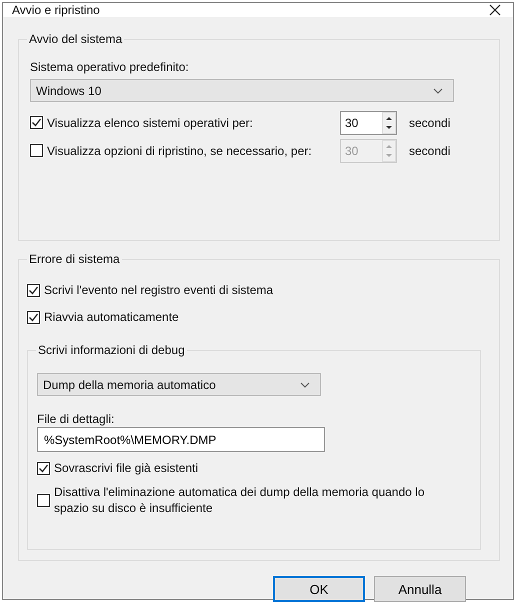  What do you see at coordinates (179, 384) in the screenshot?
I see `dump-type-dropdown: Dump della memoria automatico` at bounding box center [179, 384].